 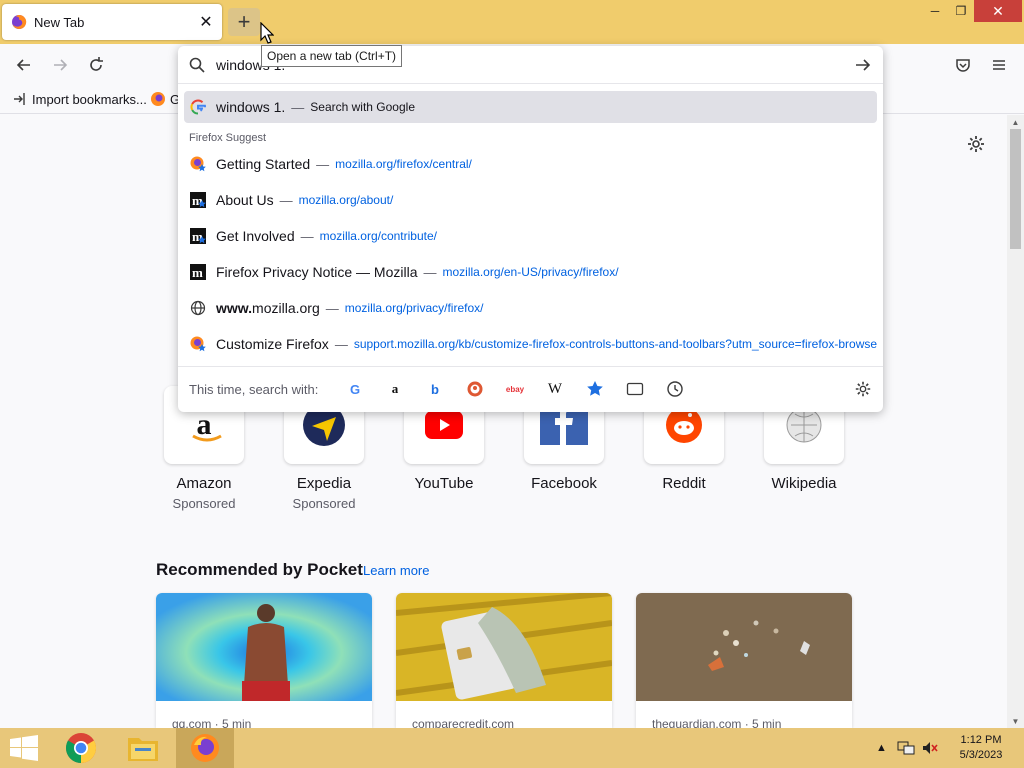 What do you see at coordinates (198, 164) in the screenshot?
I see `firefox-bookmark-icon` at bounding box center [198, 164].